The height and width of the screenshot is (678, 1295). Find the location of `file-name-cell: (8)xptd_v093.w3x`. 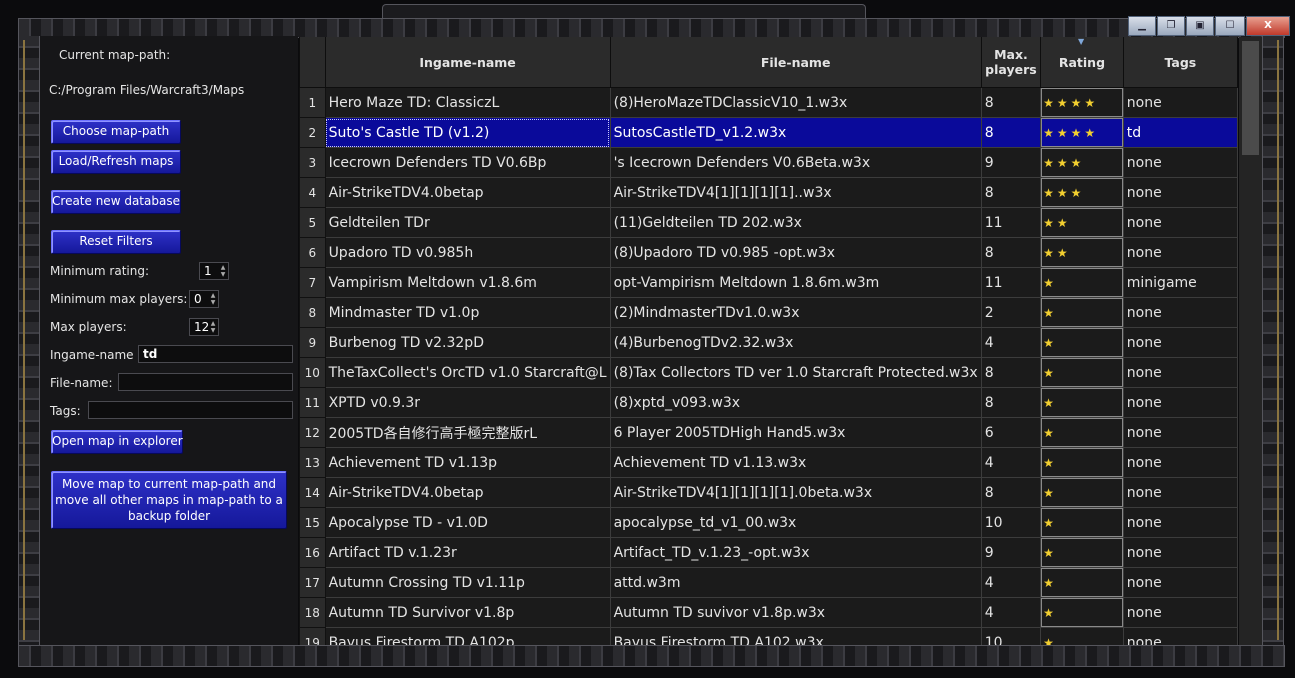

file-name-cell: (8)xptd_v093.w3x is located at coordinates (795, 402).